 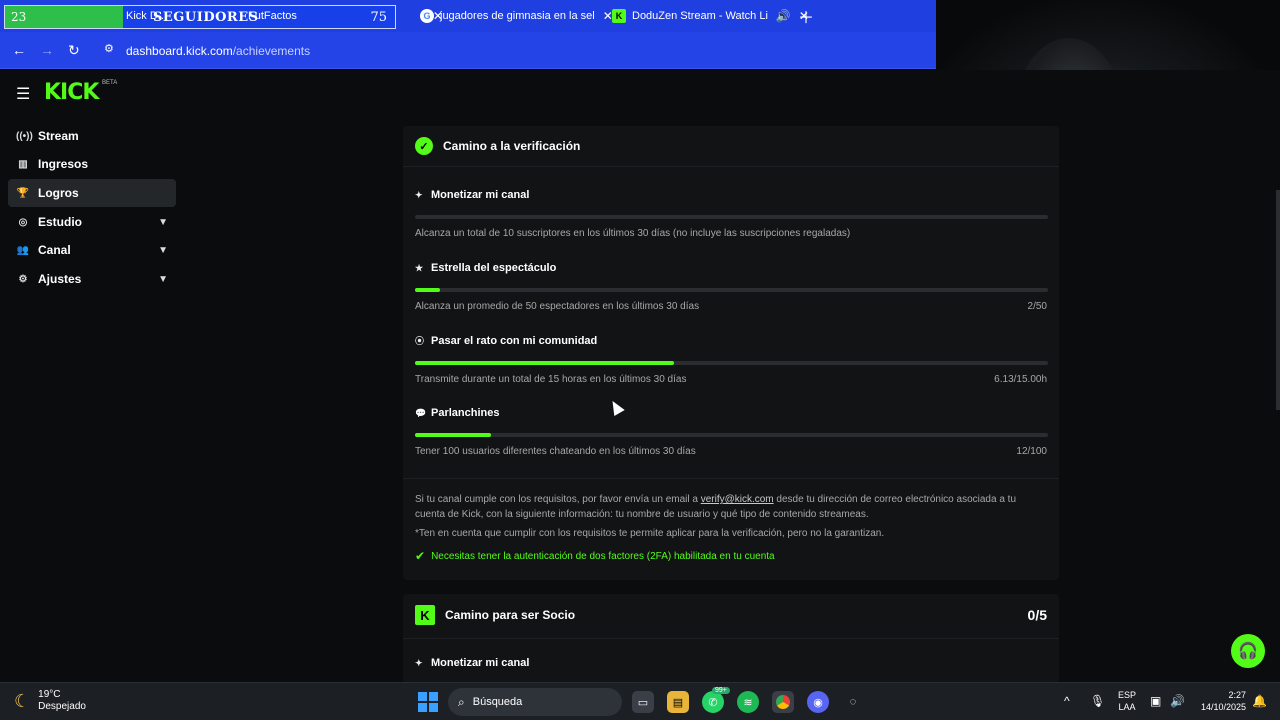 What do you see at coordinates (1223, 707) in the screenshot?
I see `clock-date: 14/10/2025` at bounding box center [1223, 707].